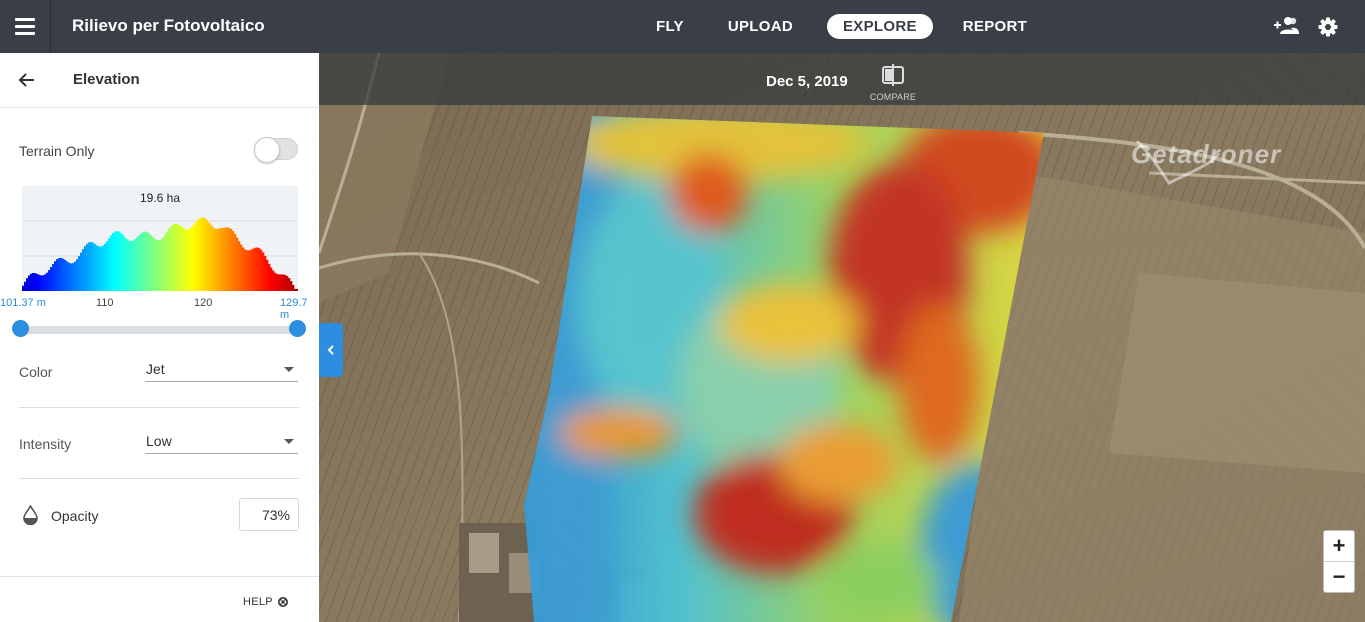  What do you see at coordinates (221, 442) in the screenshot?
I see `intensity-select: Low` at bounding box center [221, 442].